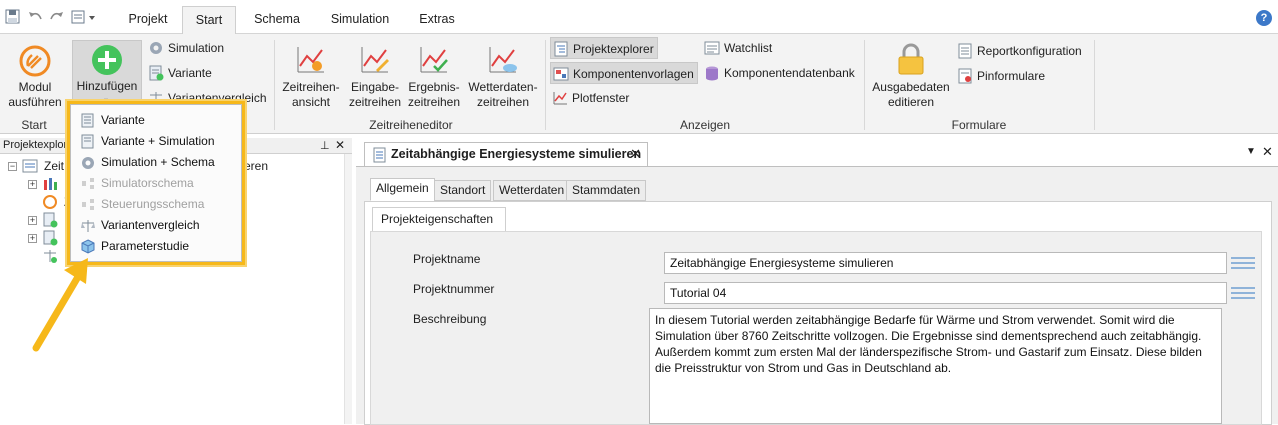 This screenshot has width=1278, height=425. What do you see at coordinates (148, 20) in the screenshot?
I see `tab-projekt: Projekt` at bounding box center [148, 20].